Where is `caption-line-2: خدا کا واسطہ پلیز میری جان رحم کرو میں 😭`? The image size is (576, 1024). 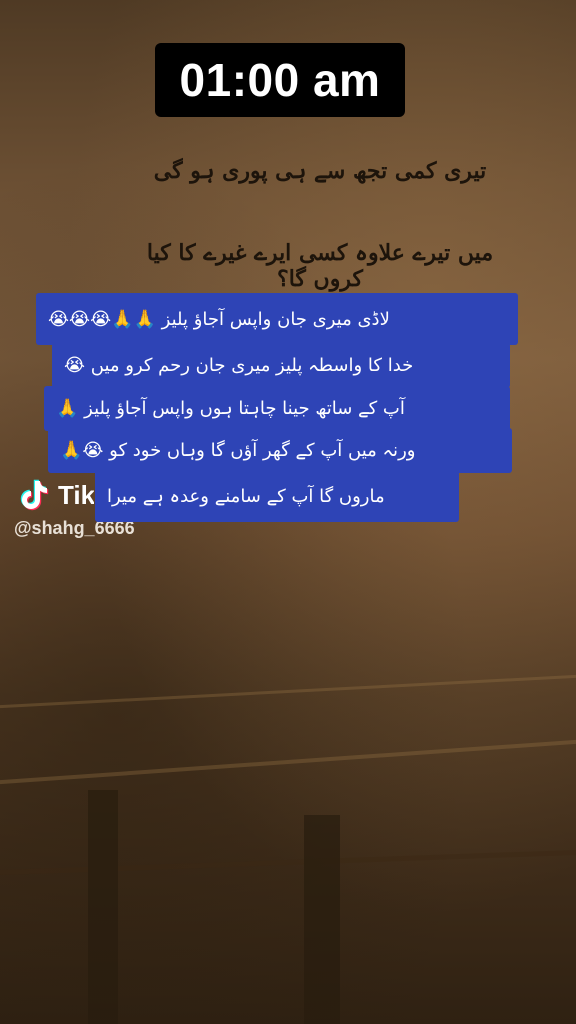 caption-line-2: خدا کا واسطہ پلیز میری جان رحم کرو میں 😭 is located at coordinates (281, 365).